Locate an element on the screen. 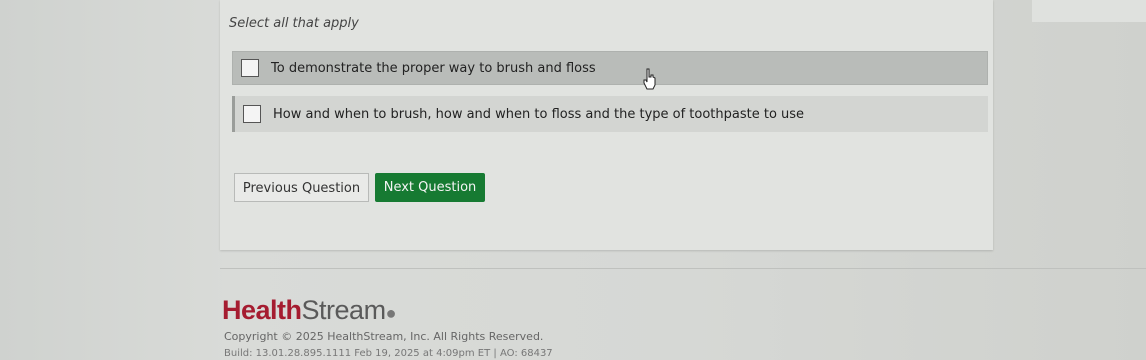  logo-stream: Stream is located at coordinates (344, 310).